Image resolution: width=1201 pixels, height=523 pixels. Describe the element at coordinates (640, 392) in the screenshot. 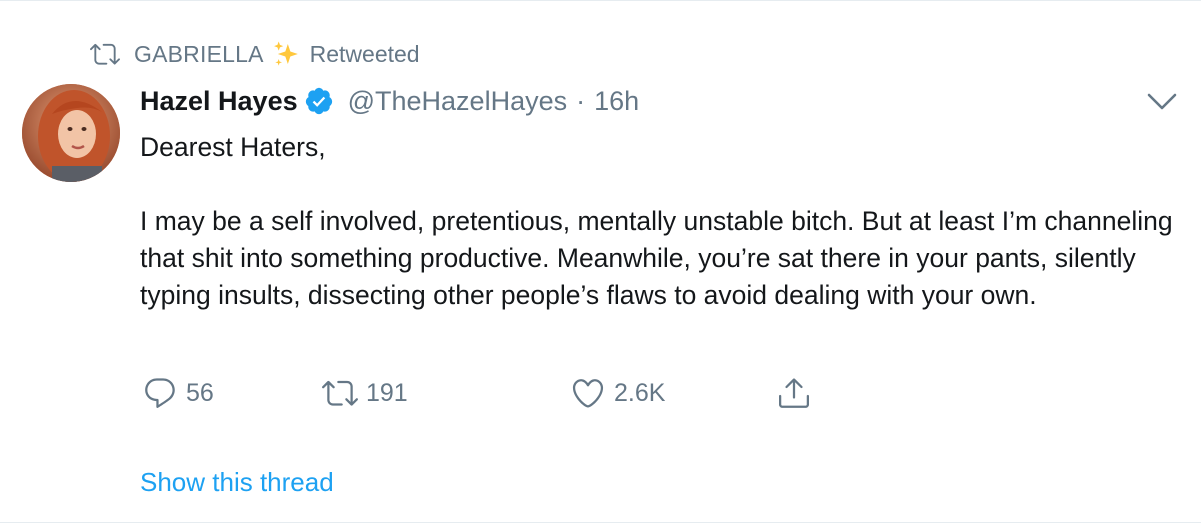

I see `like-count: 2.6K` at that location.